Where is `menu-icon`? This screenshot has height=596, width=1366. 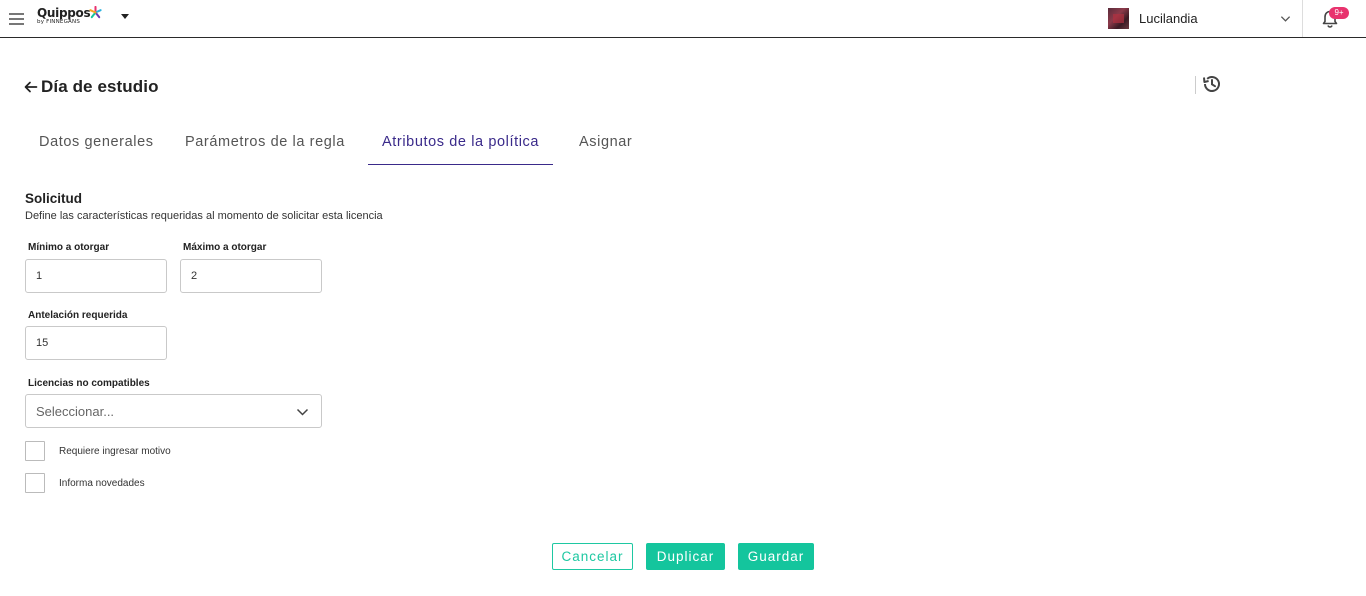 menu-icon is located at coordinates (16, 19).